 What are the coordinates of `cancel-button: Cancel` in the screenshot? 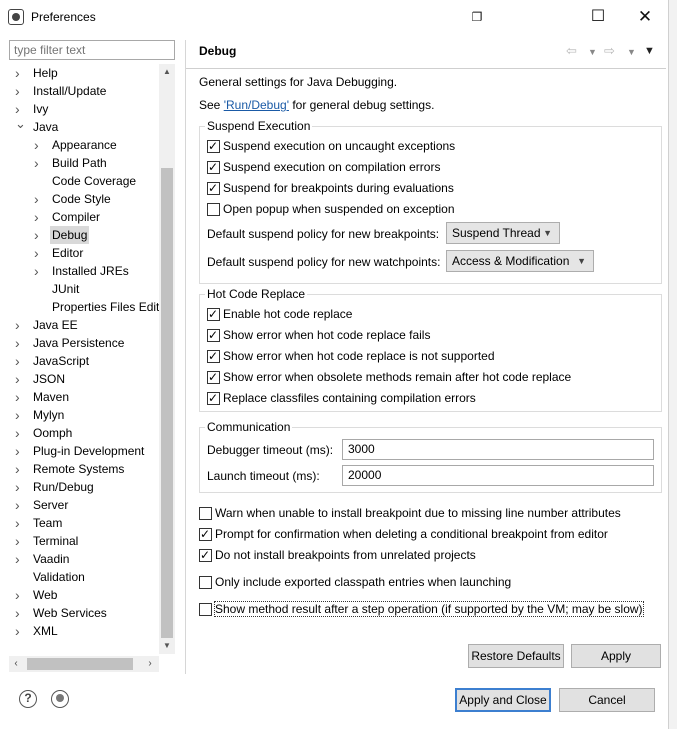 It's located at (607, 700).